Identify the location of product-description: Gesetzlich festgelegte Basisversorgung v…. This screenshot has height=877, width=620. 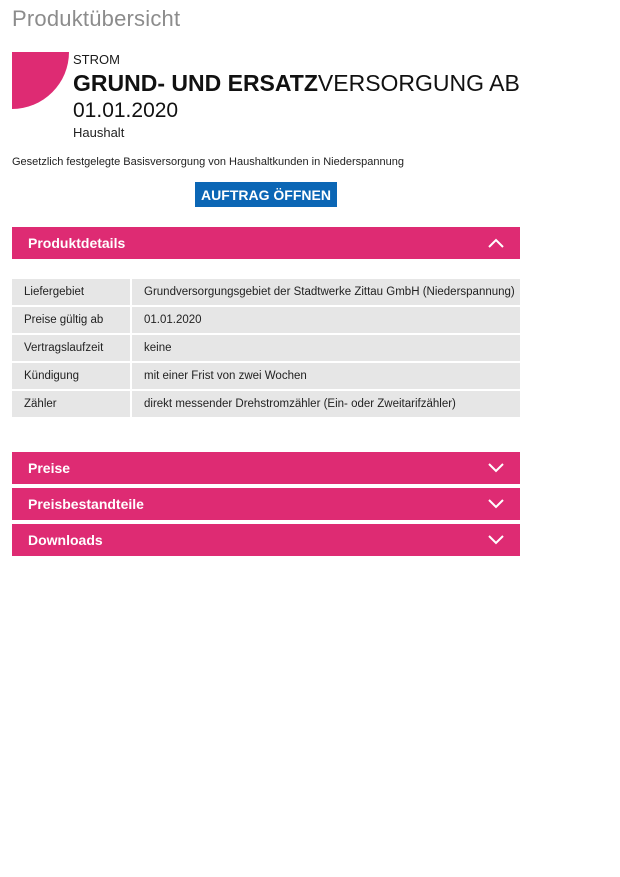
(208, 162).